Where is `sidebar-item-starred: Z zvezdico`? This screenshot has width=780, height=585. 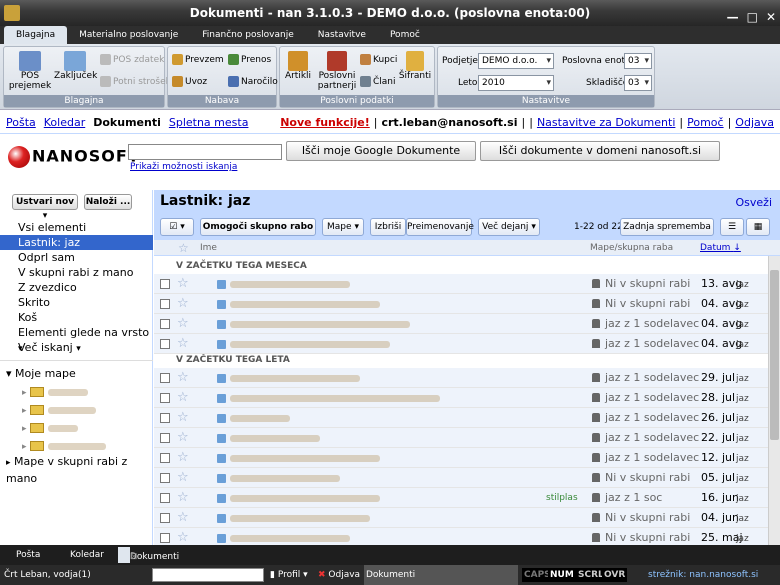
sidebar-item-starred: Z zvezdico is located at coordinates (76, 287).